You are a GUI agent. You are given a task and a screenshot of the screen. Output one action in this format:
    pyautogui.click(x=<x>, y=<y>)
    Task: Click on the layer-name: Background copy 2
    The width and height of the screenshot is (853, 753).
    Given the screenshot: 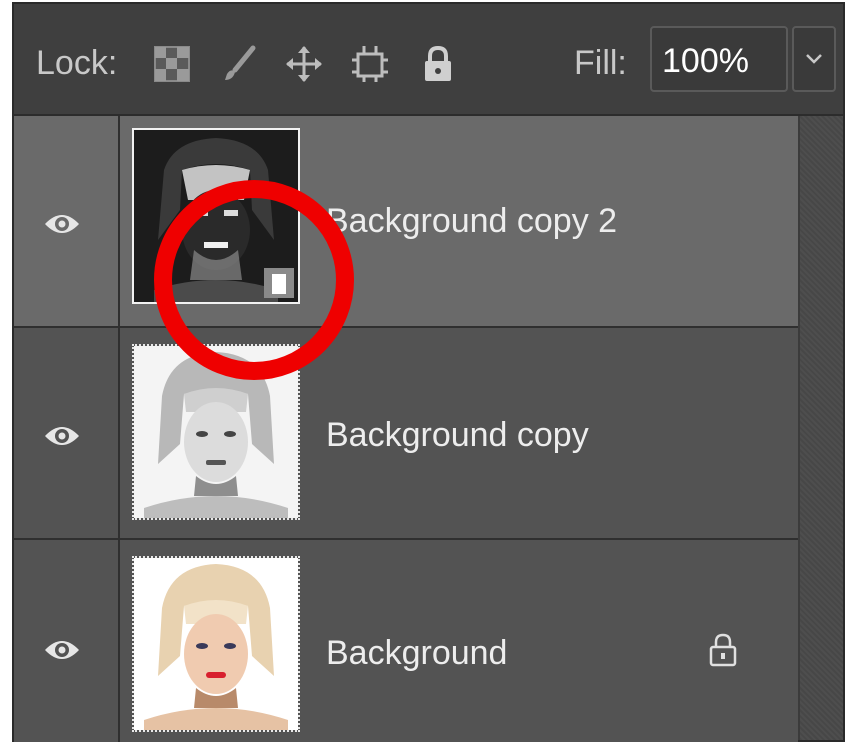 What is the action you would take?
    pyautogui.click(x=471, y=221)
    